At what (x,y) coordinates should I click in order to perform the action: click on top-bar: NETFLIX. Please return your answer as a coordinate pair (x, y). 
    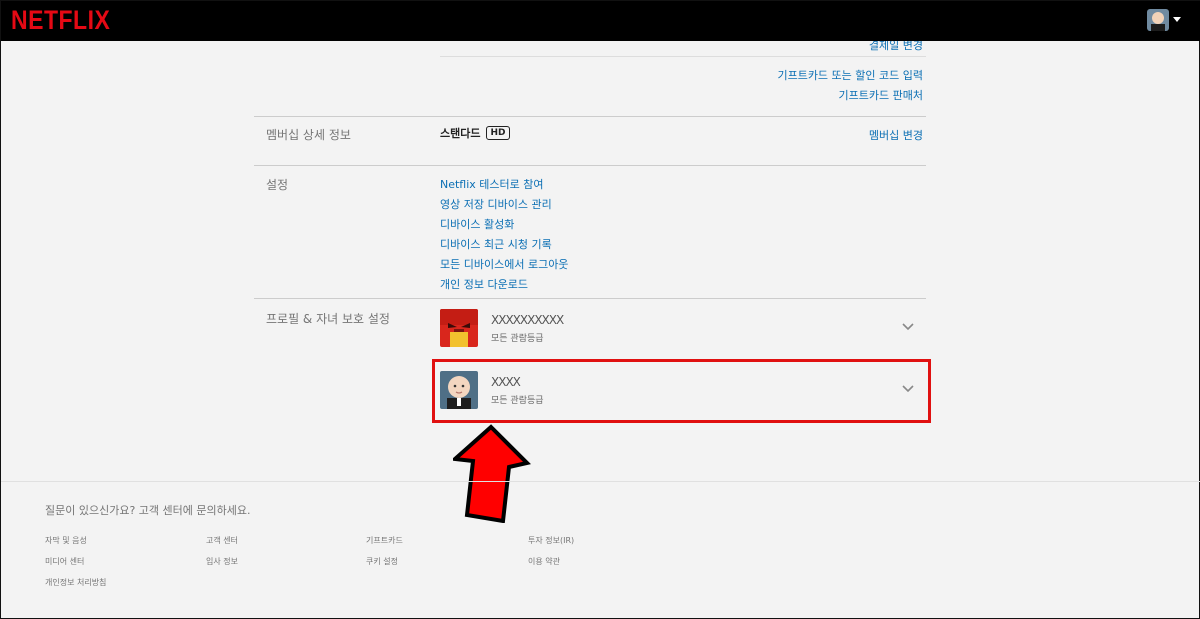
    Looking at the image, I should click on (600, 21).